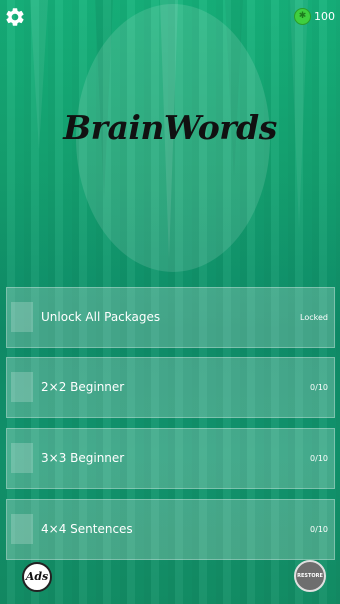 The image size is (340, 604). I want to click on restore-button: RESTORE, so click(310, 576).